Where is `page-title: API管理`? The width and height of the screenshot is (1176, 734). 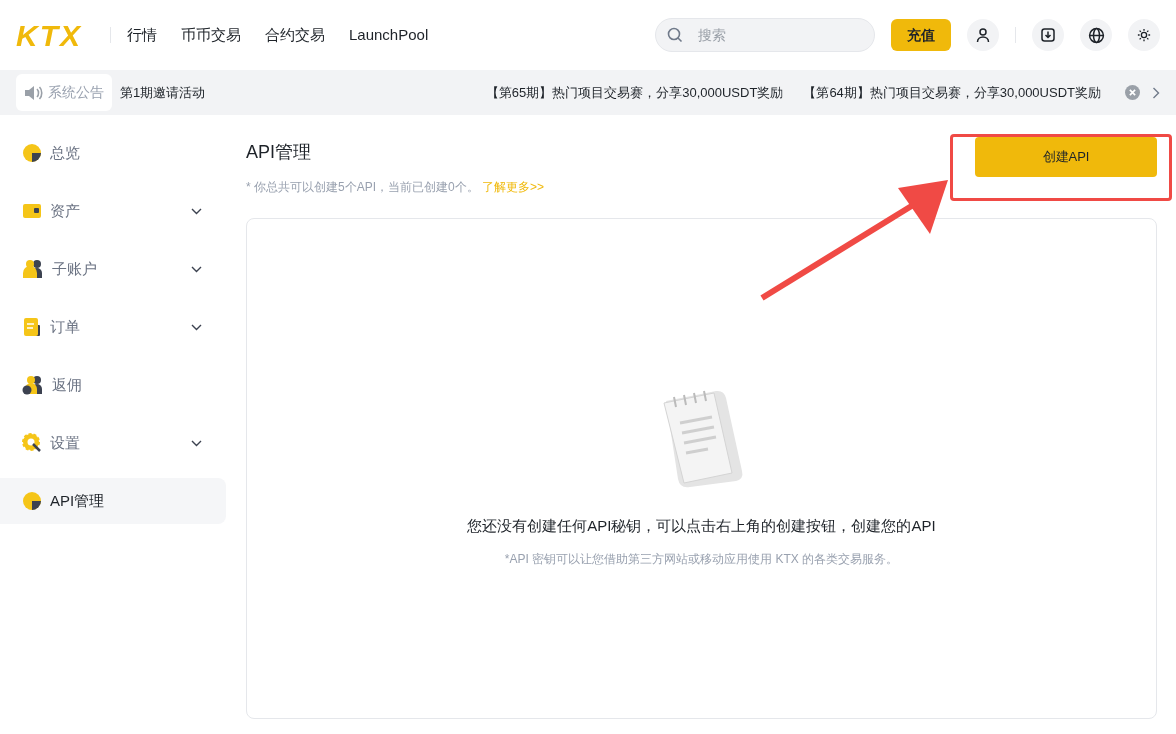
page-title: API管理 is located at coordinates (279, 152).